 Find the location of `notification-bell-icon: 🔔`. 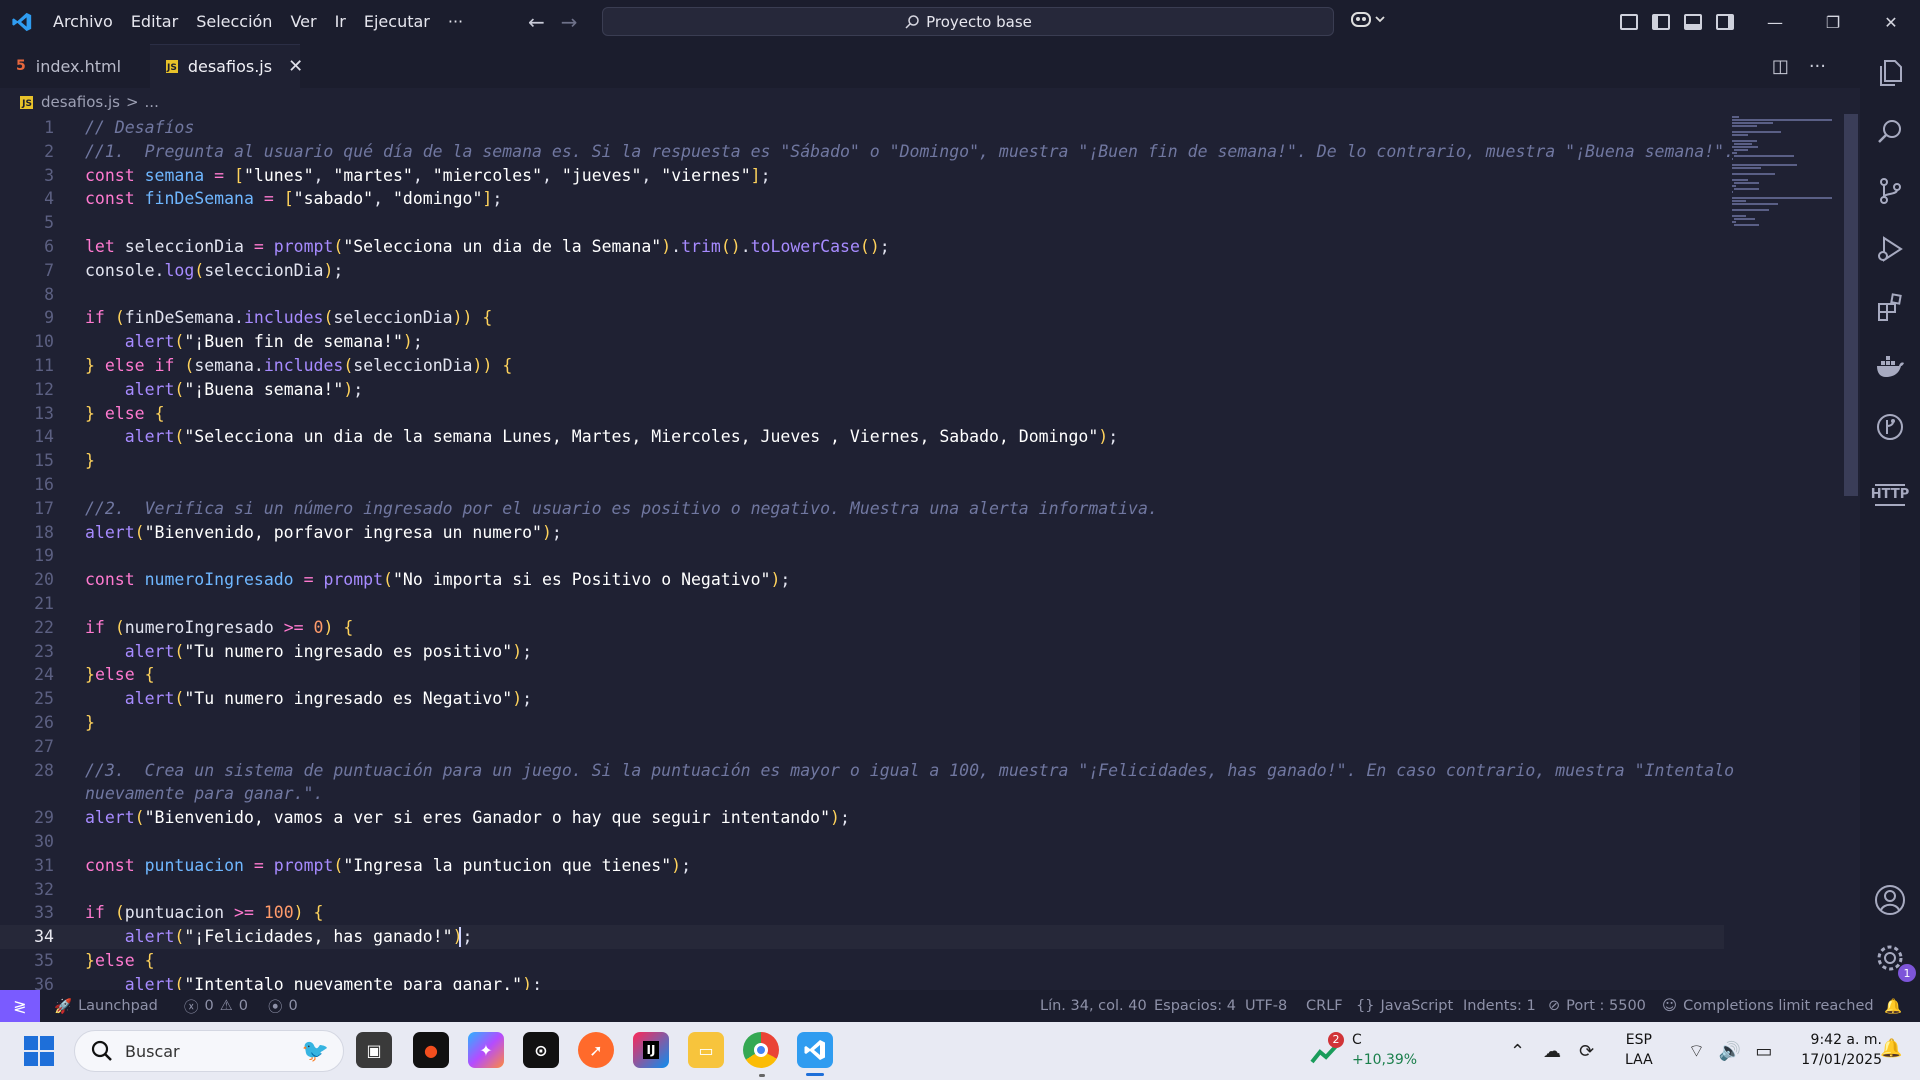

notification-bell-icon: 🔔 is located at coordinates (1891, 1048).